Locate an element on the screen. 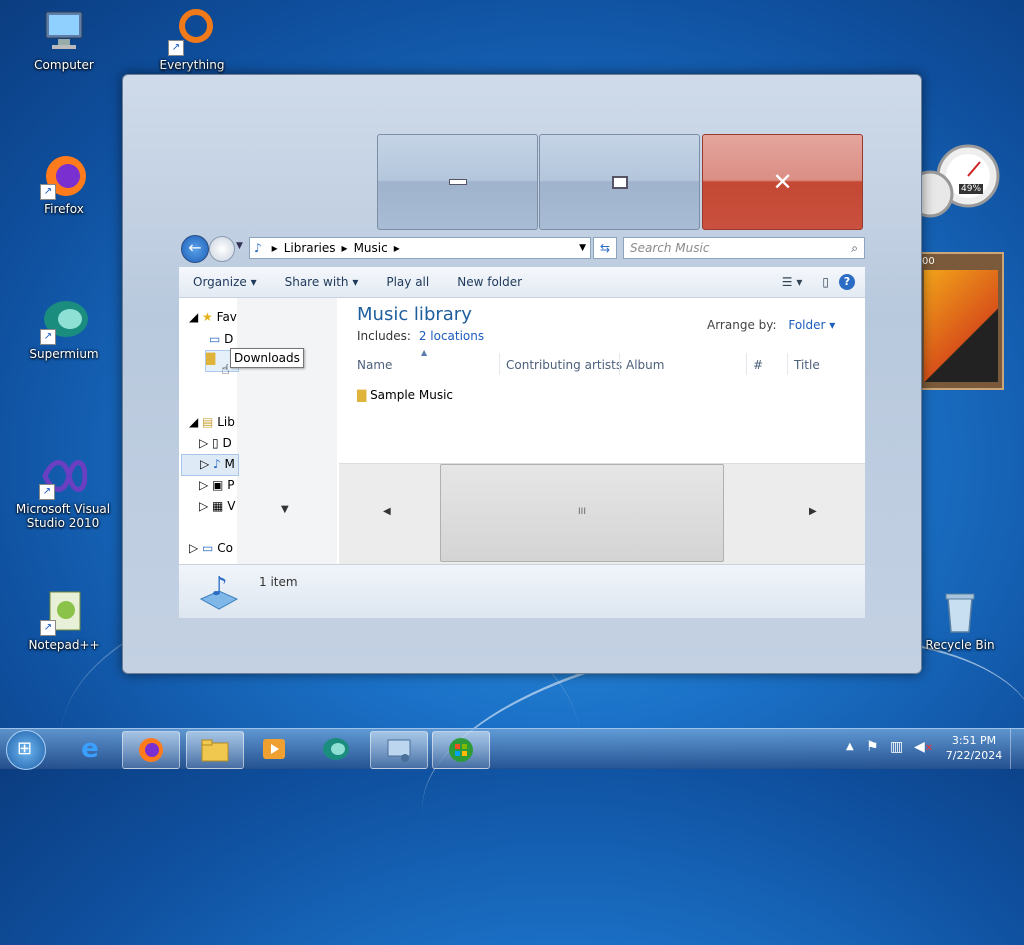  column-contributing-artists: Contributing artists is located at coordinates (564, 365).